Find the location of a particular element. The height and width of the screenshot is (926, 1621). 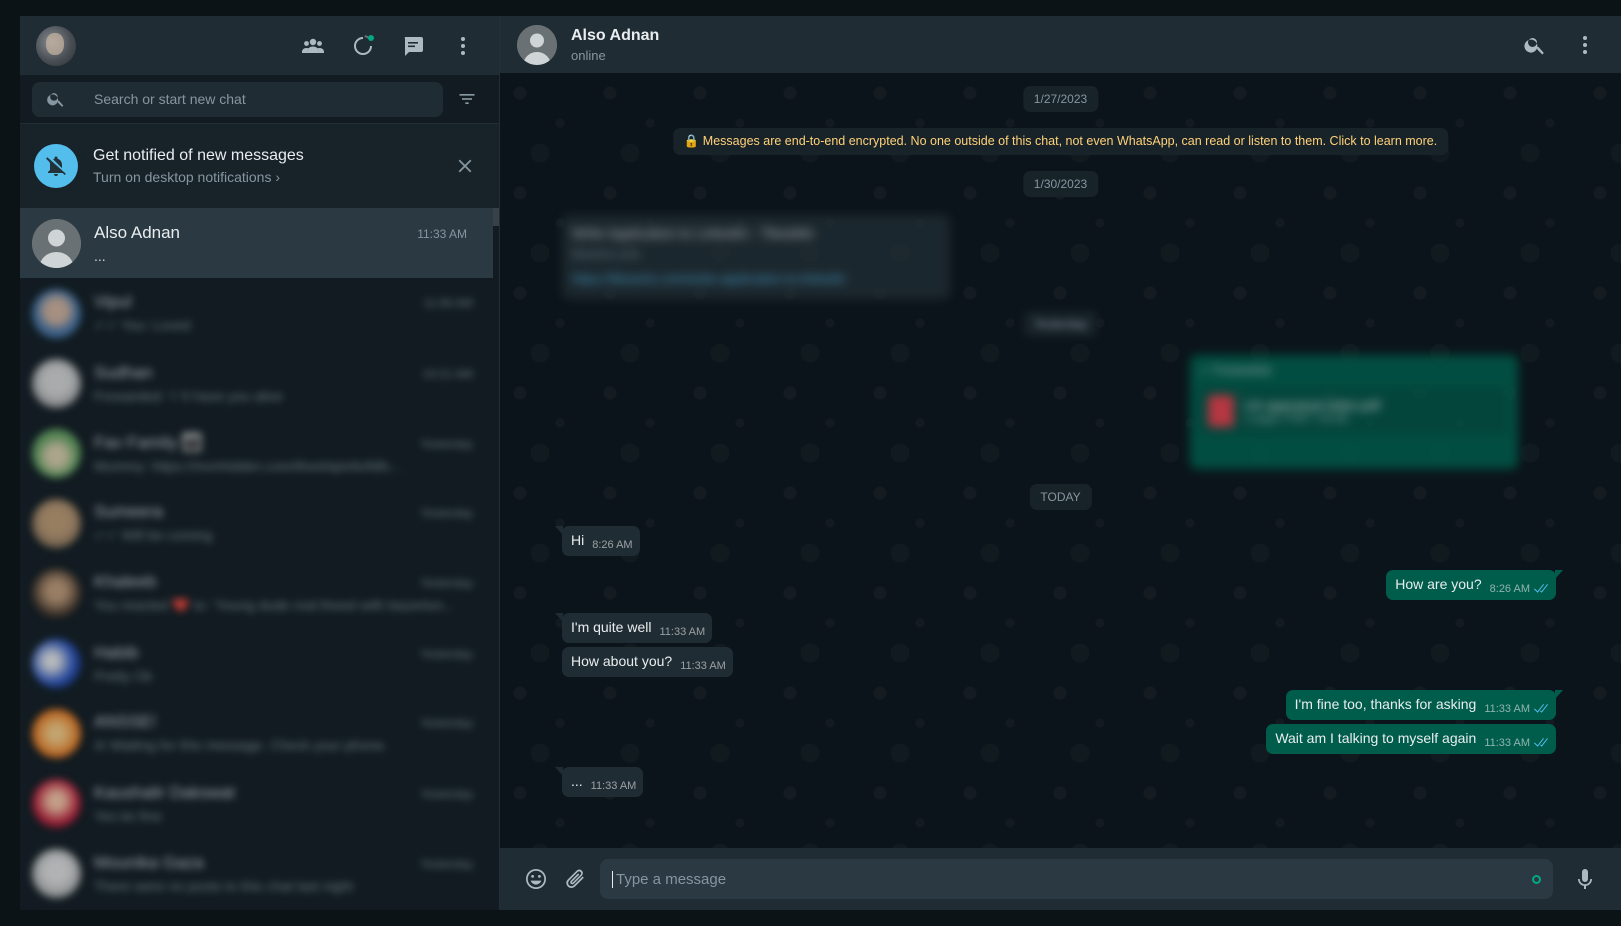

attach-icon is located at coordinates (576, 879).